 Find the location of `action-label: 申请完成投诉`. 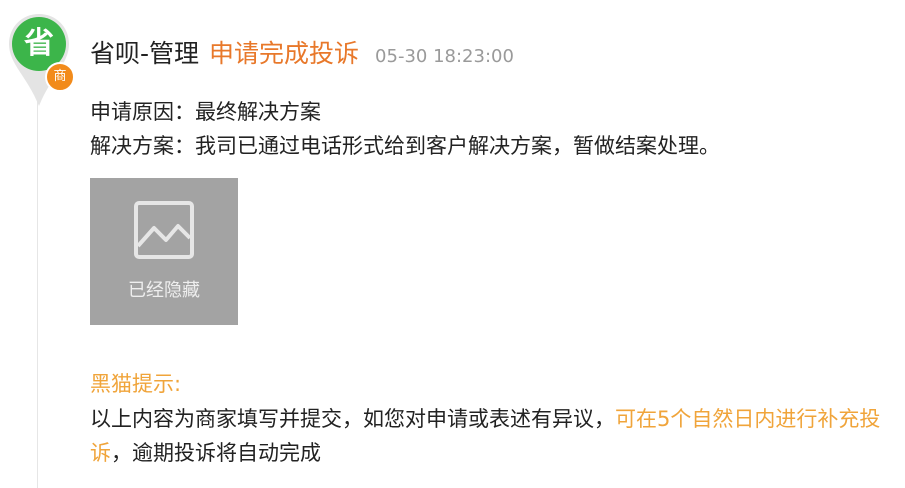

action-label: 申请完成投诉 is located at coordinates (284, 53).